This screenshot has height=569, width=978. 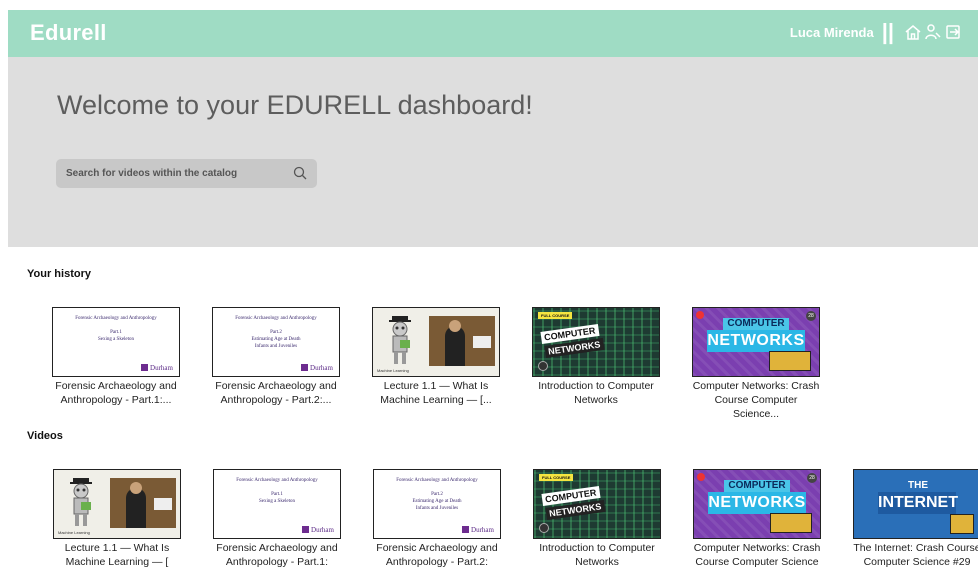 I want to click on thumb-word-2: INTERNET, so click(x=918, y=503).